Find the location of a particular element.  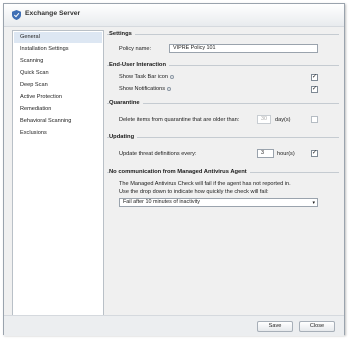

sidebar-item-quick-scan: Quick Scan is located at coordinates (58, 73).